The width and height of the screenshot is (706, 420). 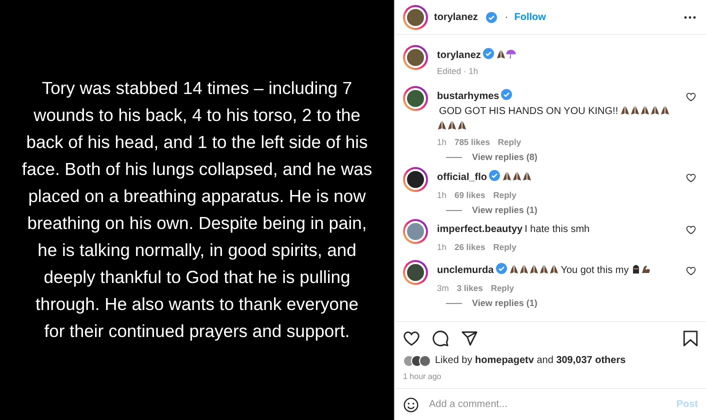 I want to click on comment-text: You got this my, so click(x=594, y=270).